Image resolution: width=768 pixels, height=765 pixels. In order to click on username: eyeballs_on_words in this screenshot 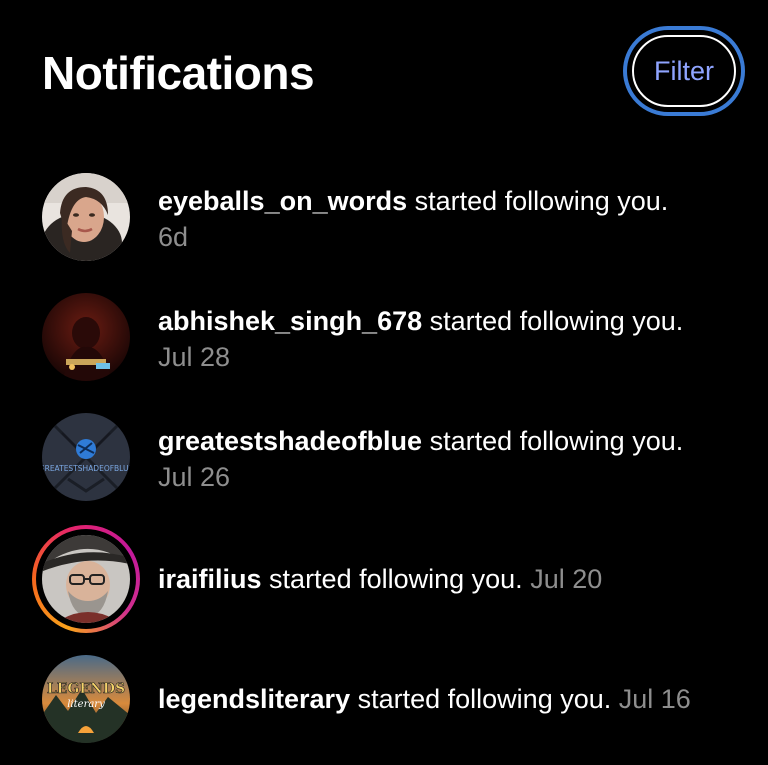, I will do `click(282, 201)`.